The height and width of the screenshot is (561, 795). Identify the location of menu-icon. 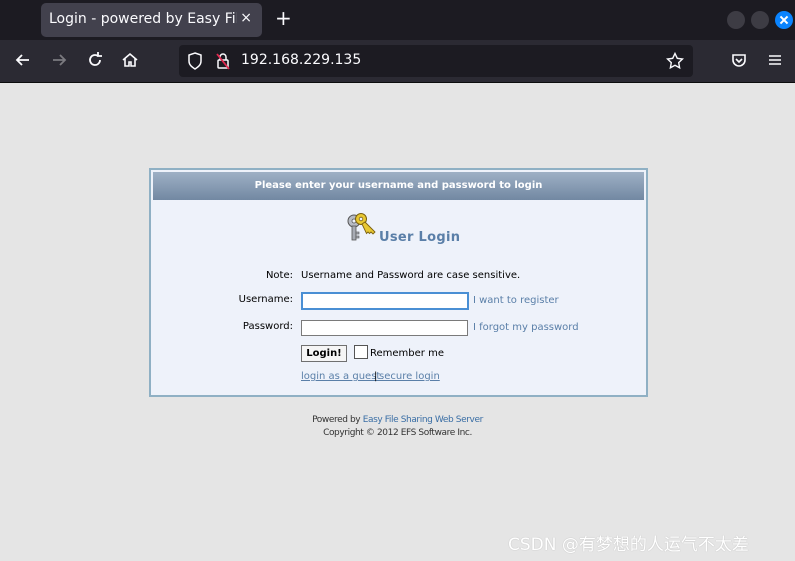
(775, 60).